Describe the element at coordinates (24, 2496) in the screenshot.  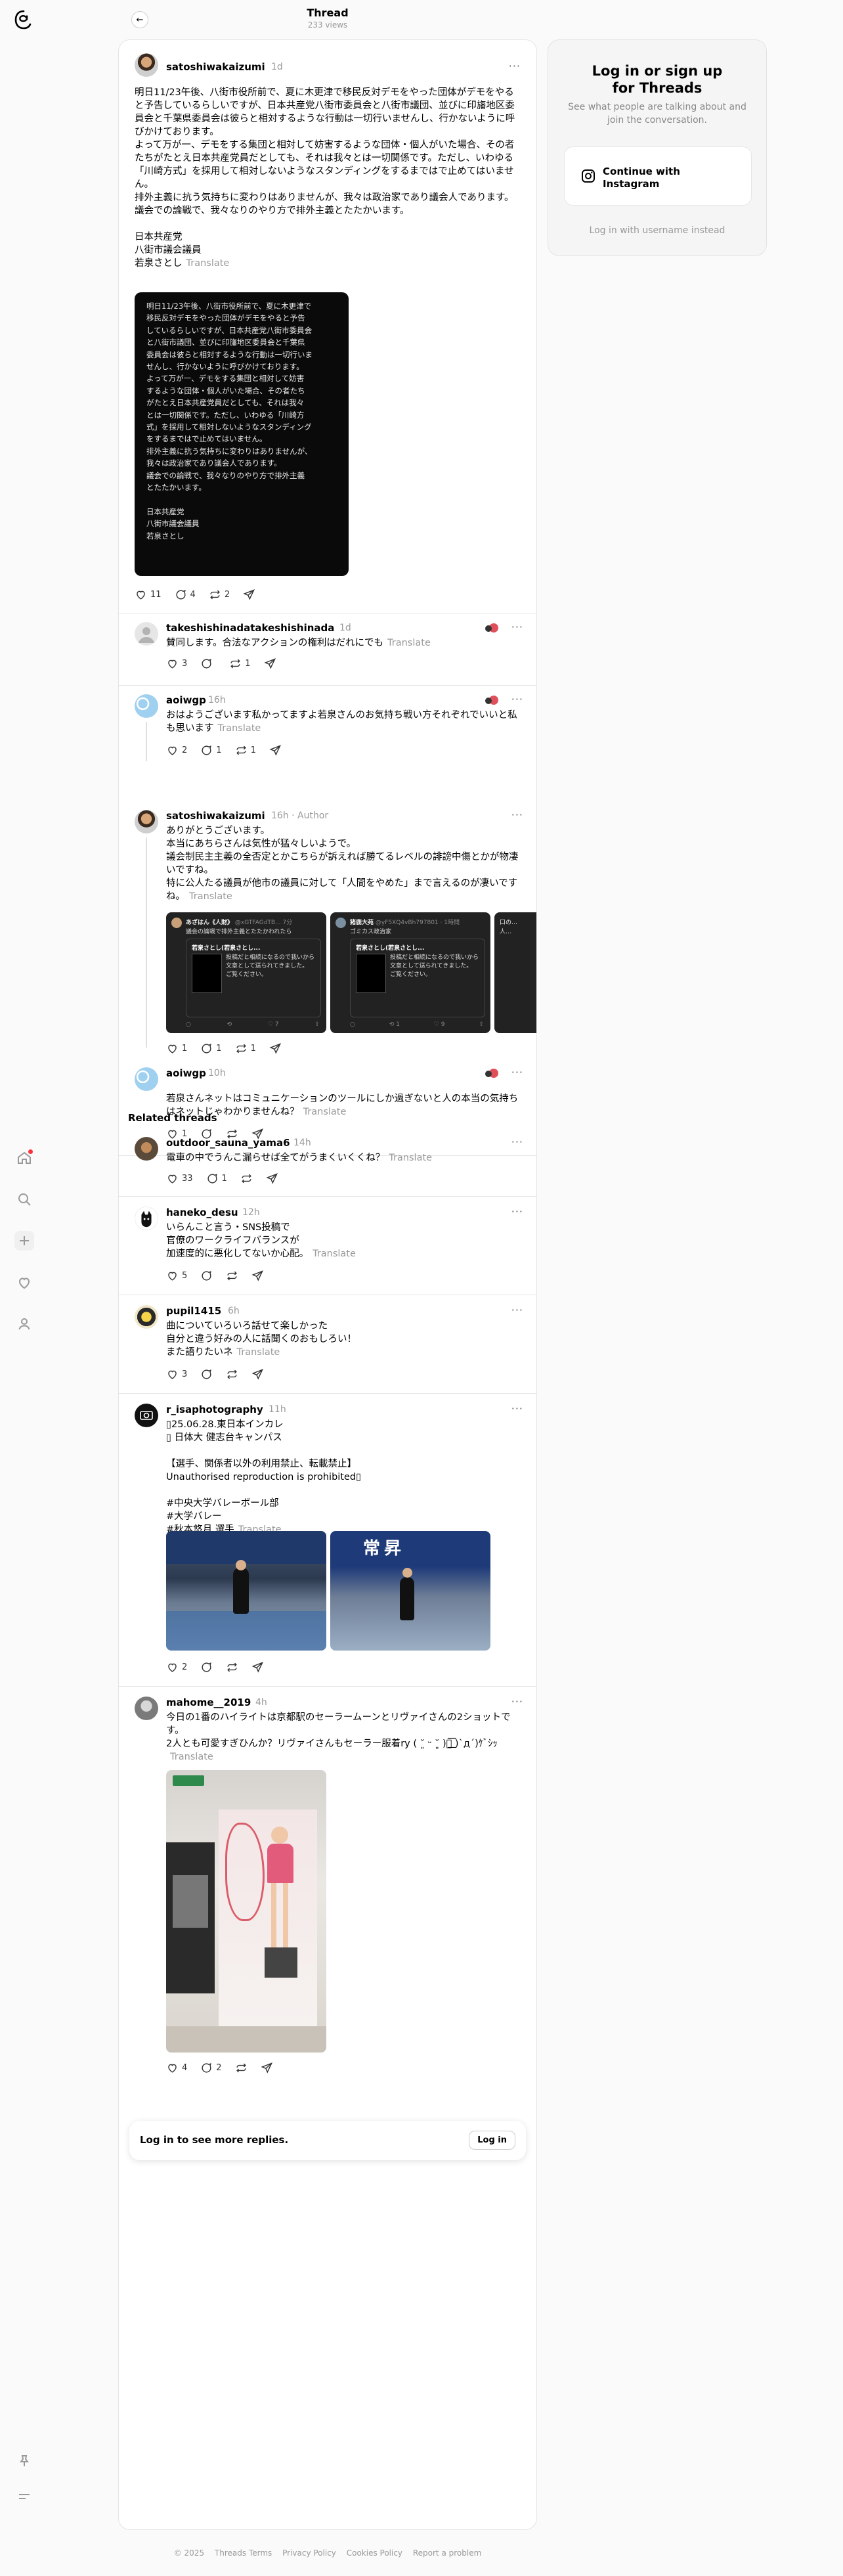
I see `menu-icon` at that location.